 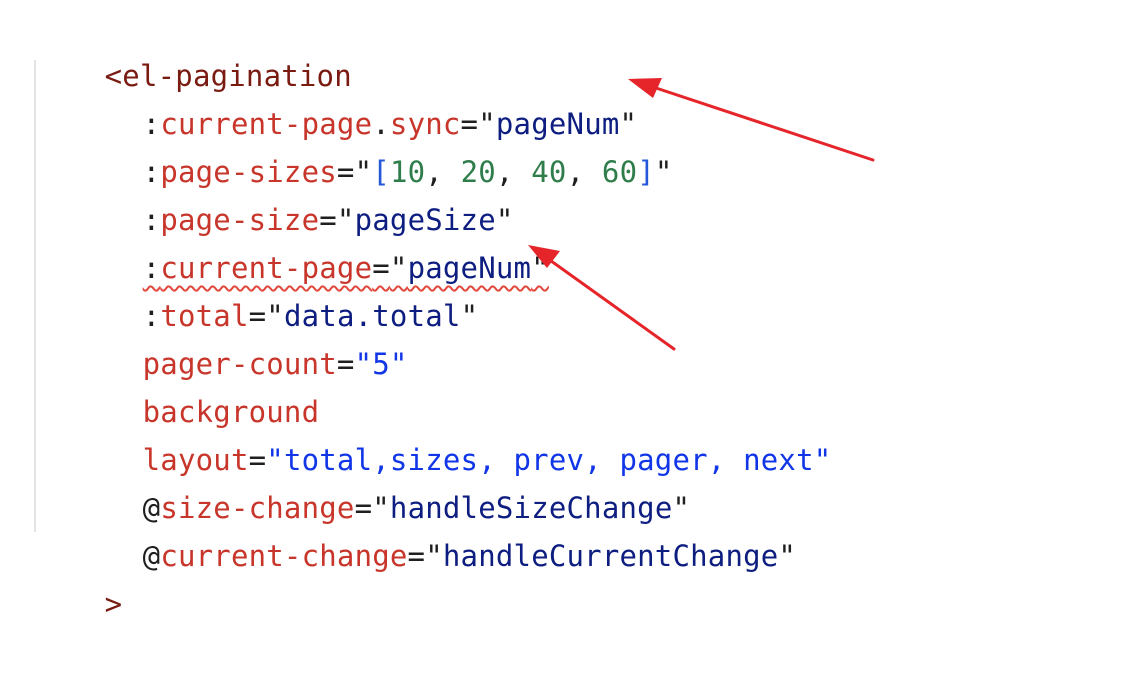 I want to click on code-line-close-tag: >, so click(x=78, y=576).